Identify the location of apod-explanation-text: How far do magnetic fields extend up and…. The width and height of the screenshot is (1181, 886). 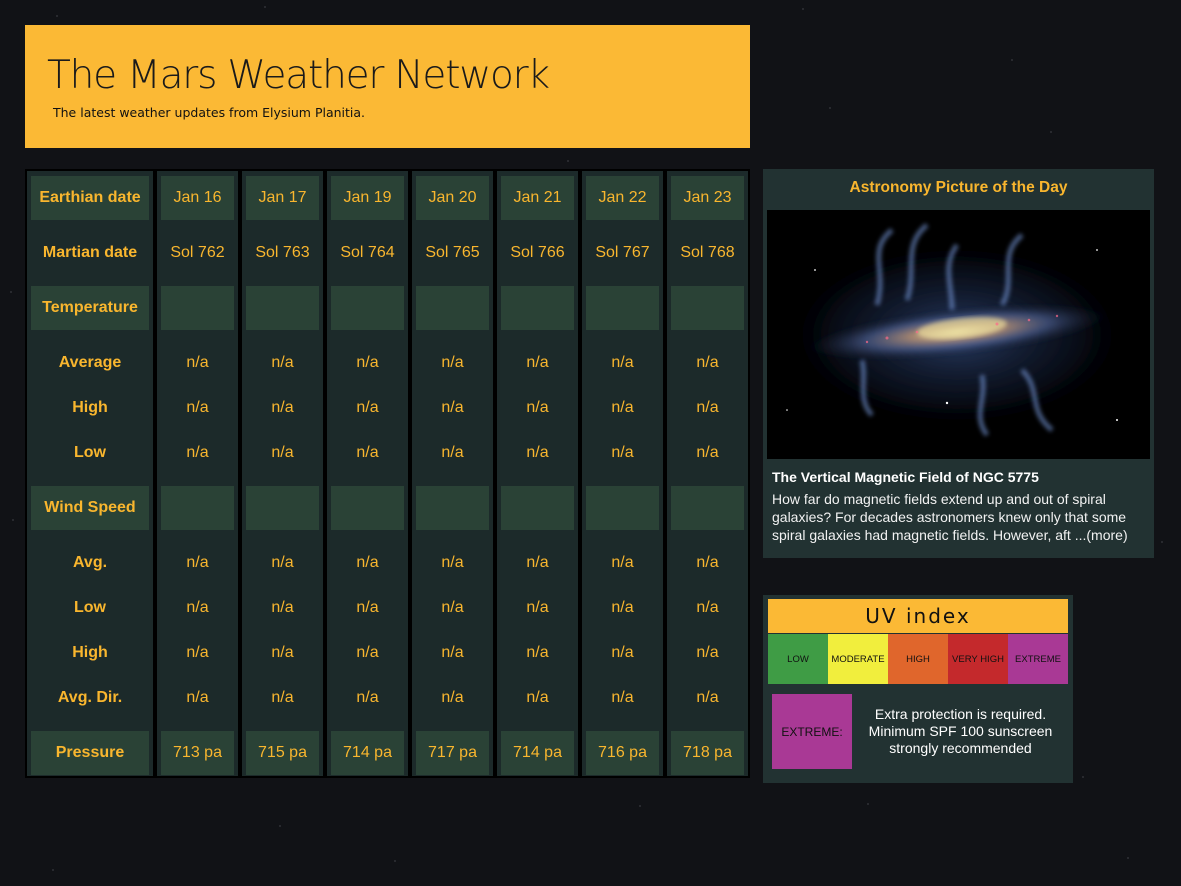
(949, 517).